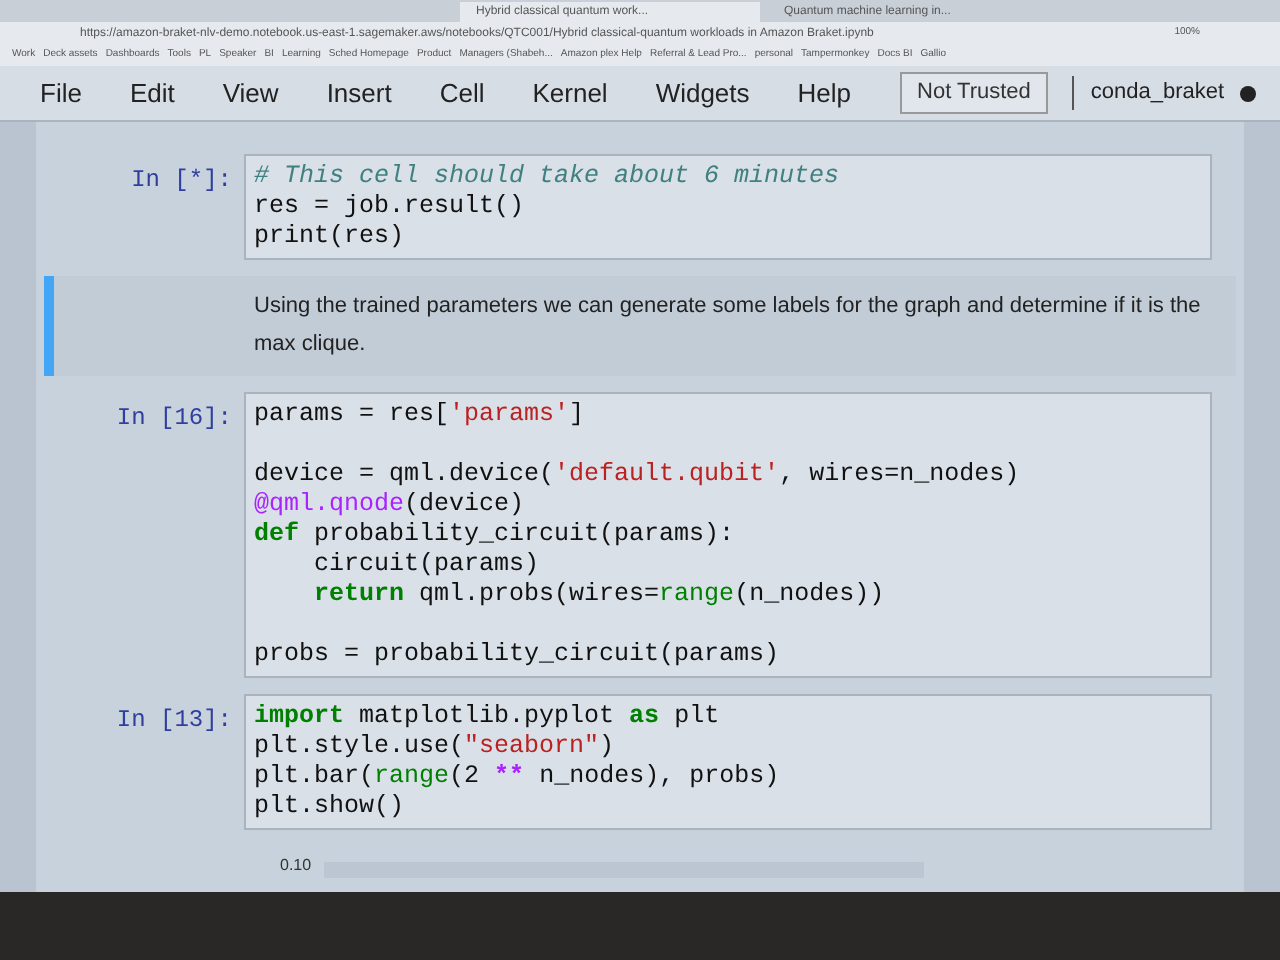  I want to click on menu-item: Help, so click(824, 93).